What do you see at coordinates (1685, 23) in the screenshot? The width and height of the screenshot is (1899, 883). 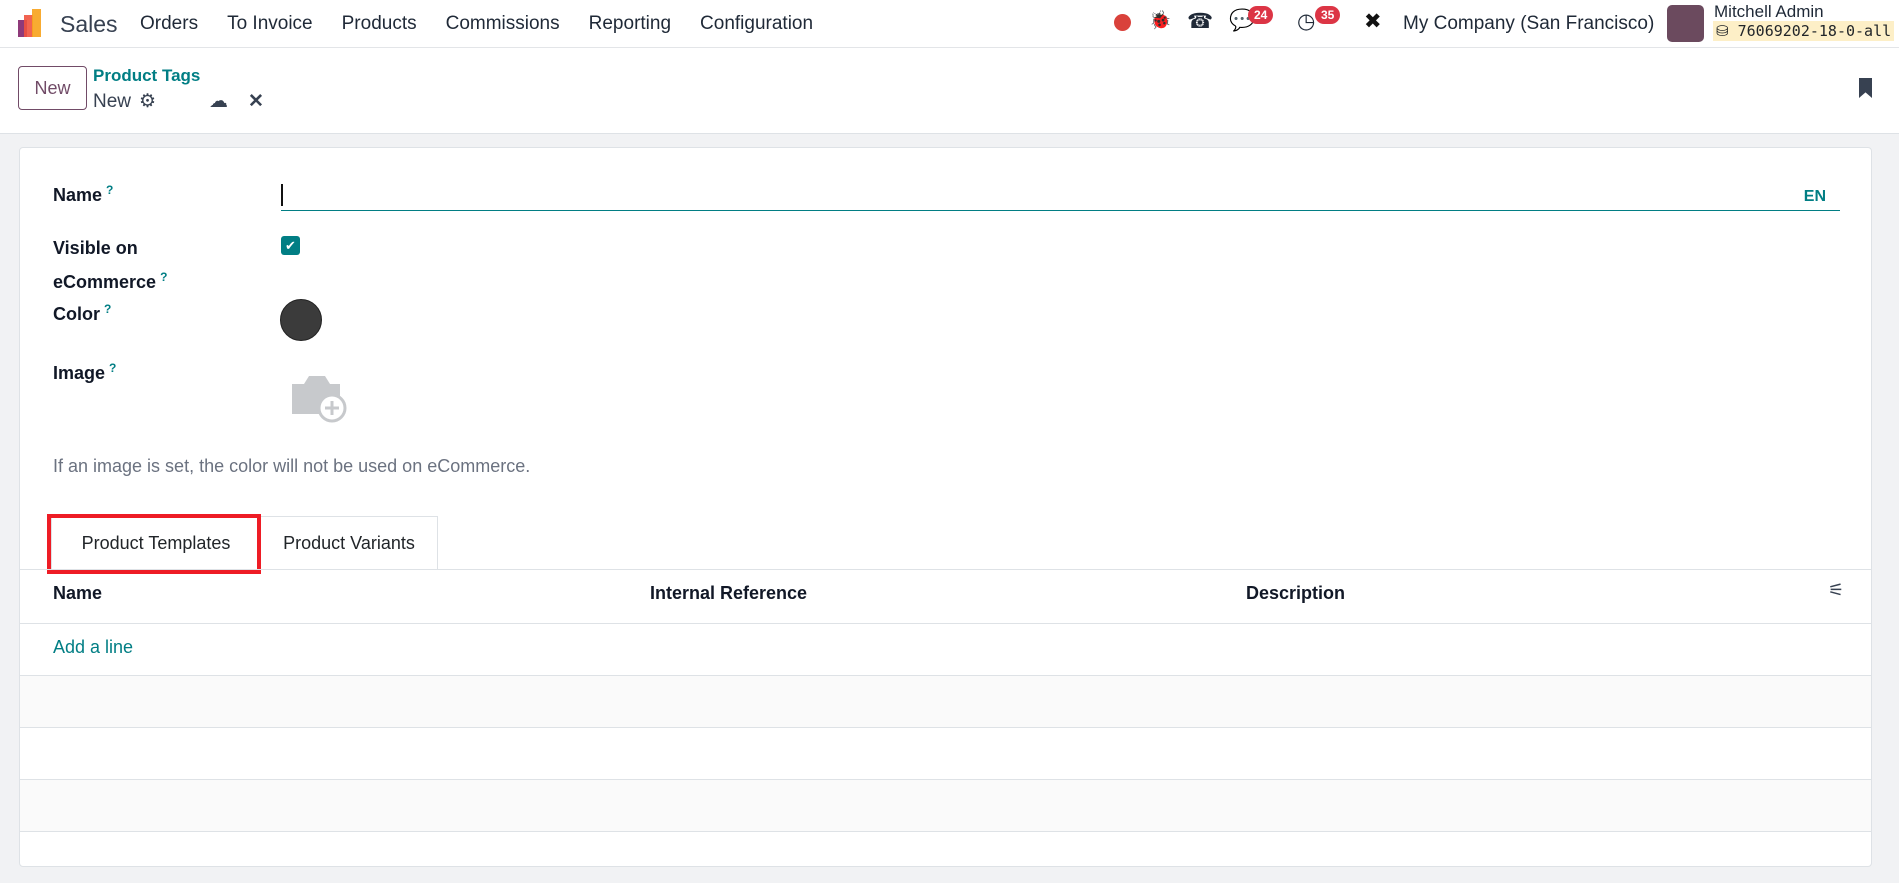 I see `user-avatar` at bounding box center [1685, 23].